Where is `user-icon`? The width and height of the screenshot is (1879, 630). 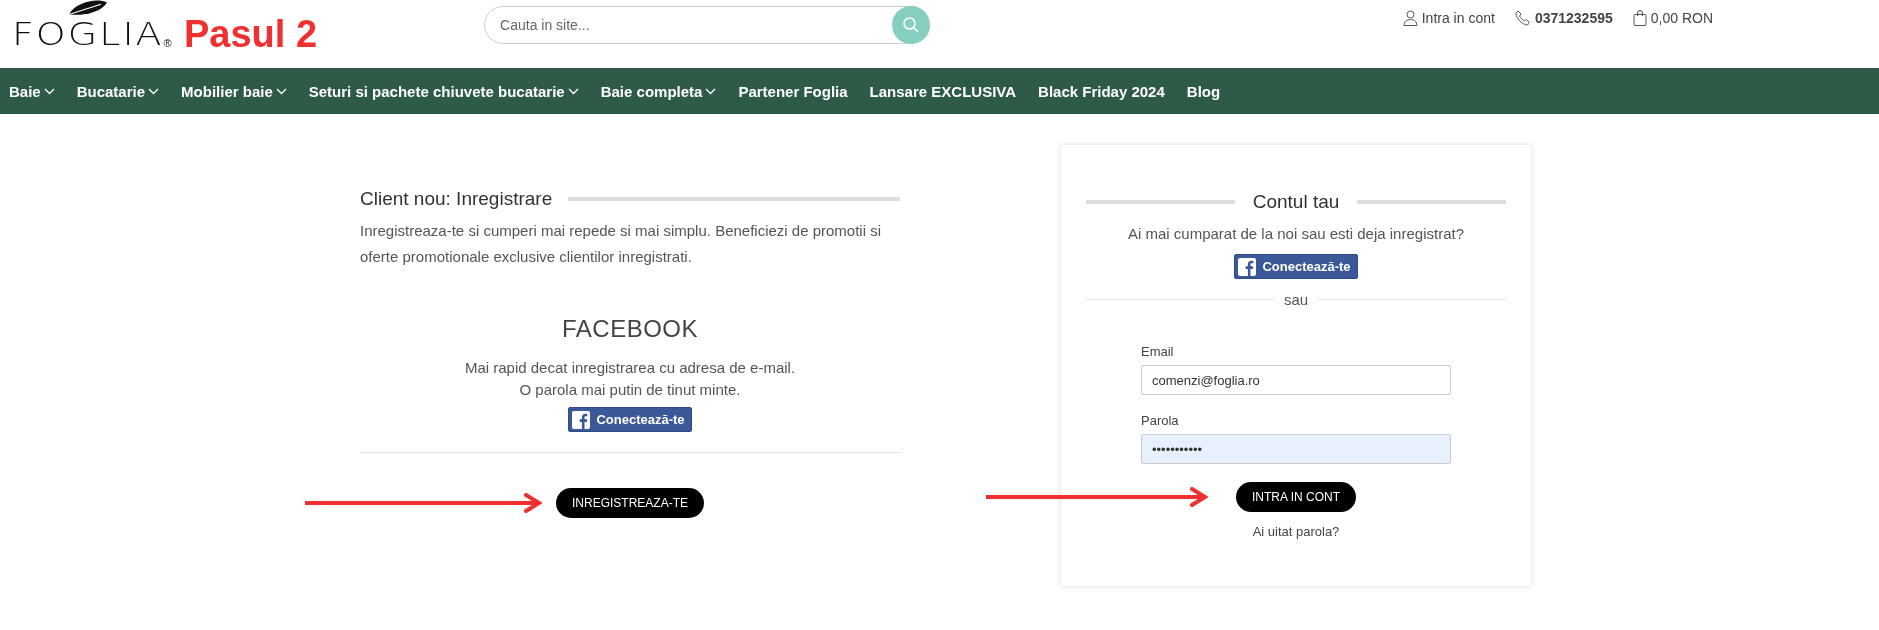
user-icon is located at coordinates (1410, 18).